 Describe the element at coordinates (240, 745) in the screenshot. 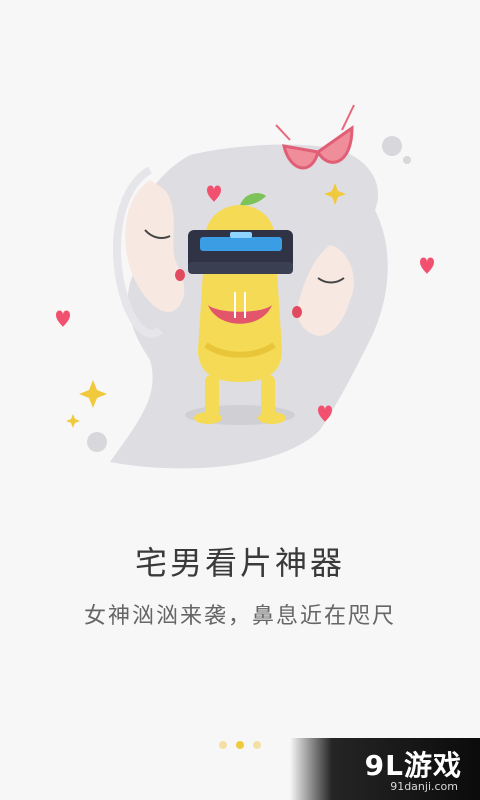

I see `page-indicator-dot-2-active` at that location.